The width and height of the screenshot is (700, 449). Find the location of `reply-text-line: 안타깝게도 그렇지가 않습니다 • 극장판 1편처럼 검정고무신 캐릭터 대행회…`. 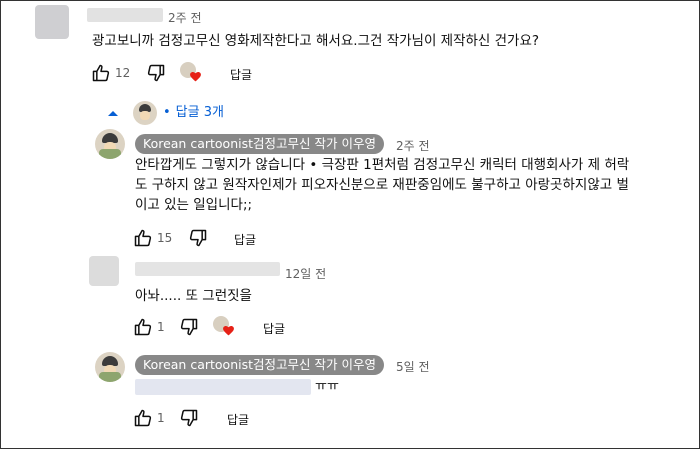

reply-text-line: 안타깝게도 그렇지가 않습니다 • 극장판 1편처럼 검정고무신 캐릭터 대행회… is located at coordinates (382, 165).